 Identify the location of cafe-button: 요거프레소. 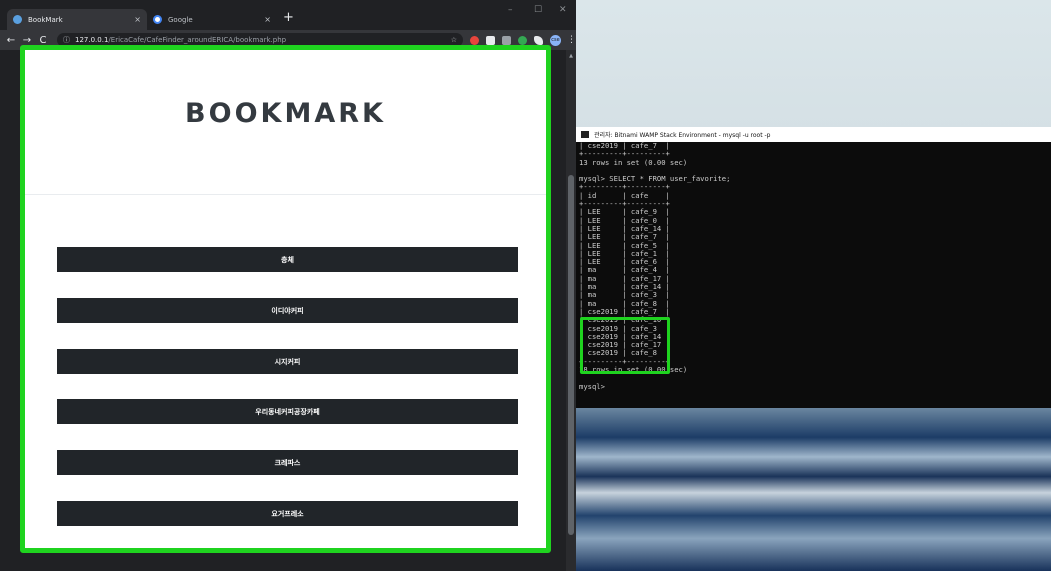
(287, 513).